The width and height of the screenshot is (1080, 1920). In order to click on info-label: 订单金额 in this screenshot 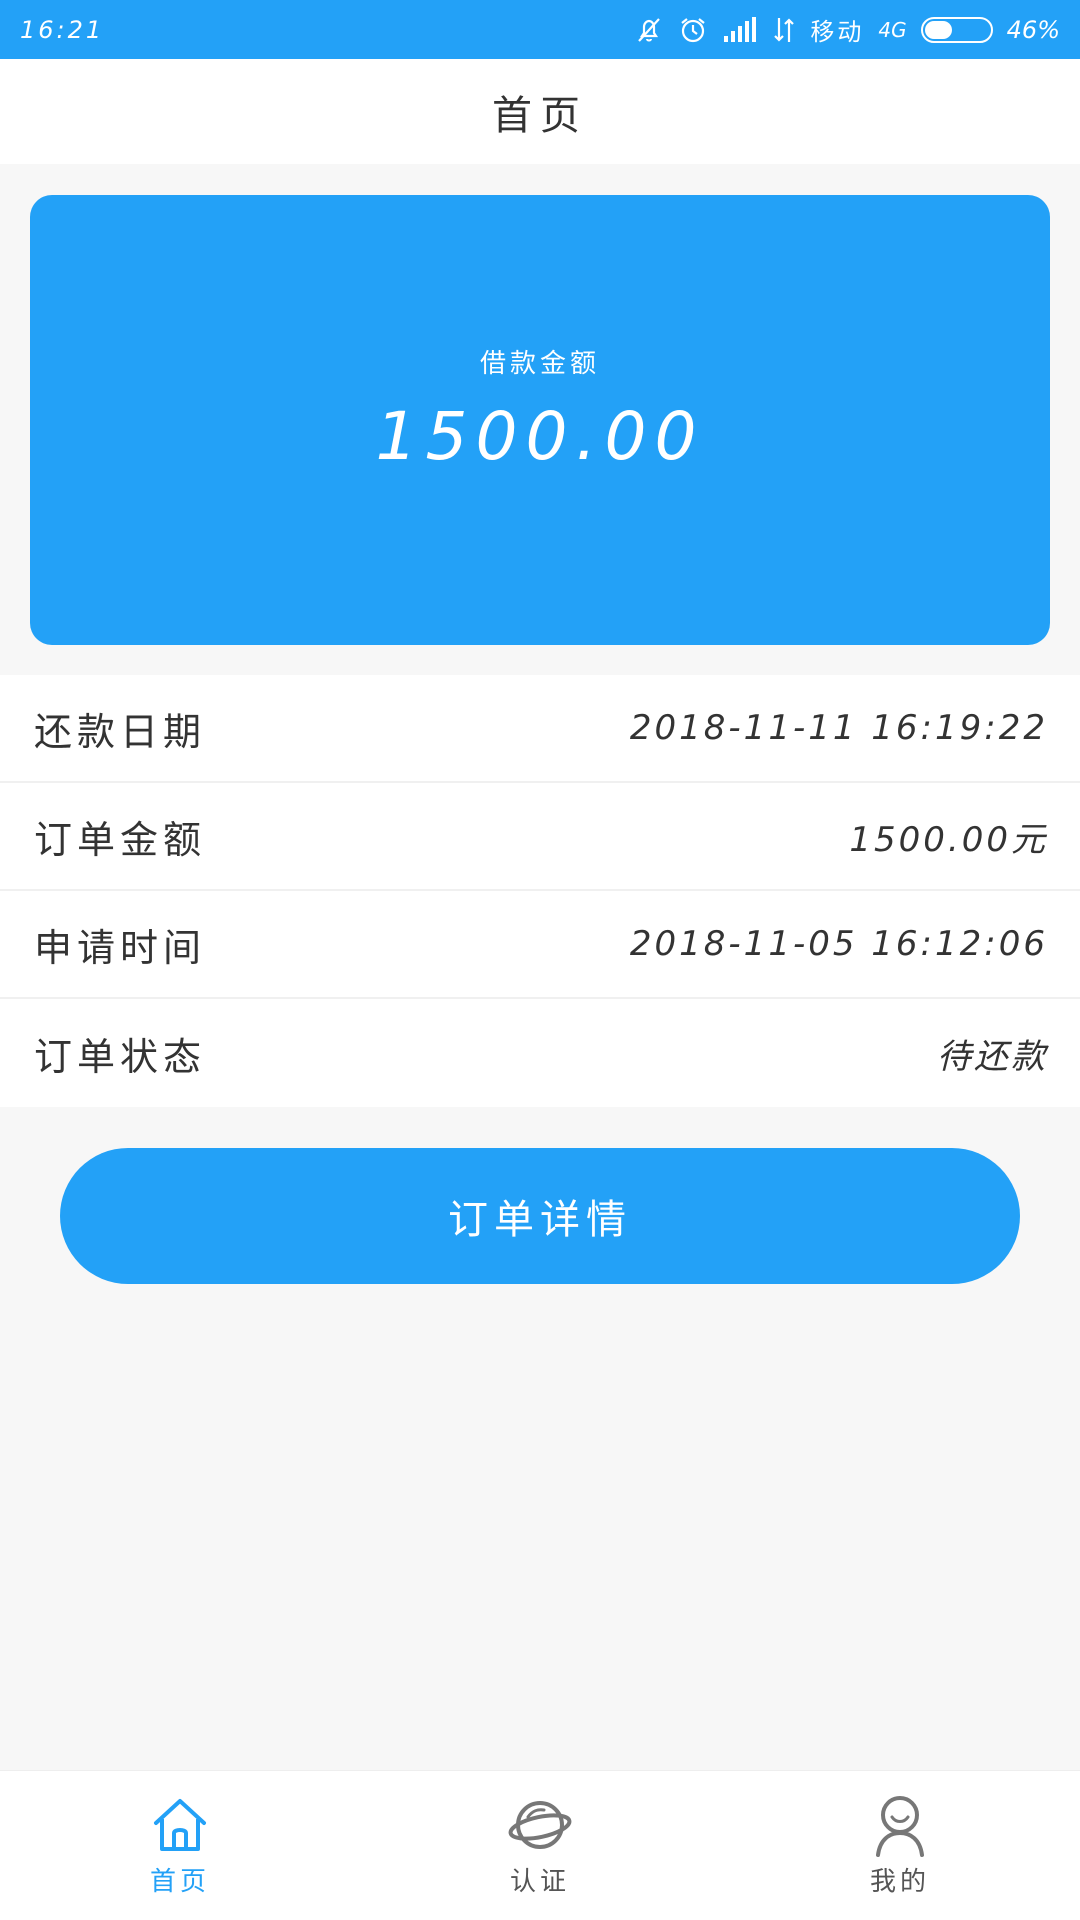, I will do `click(120, 839)`.